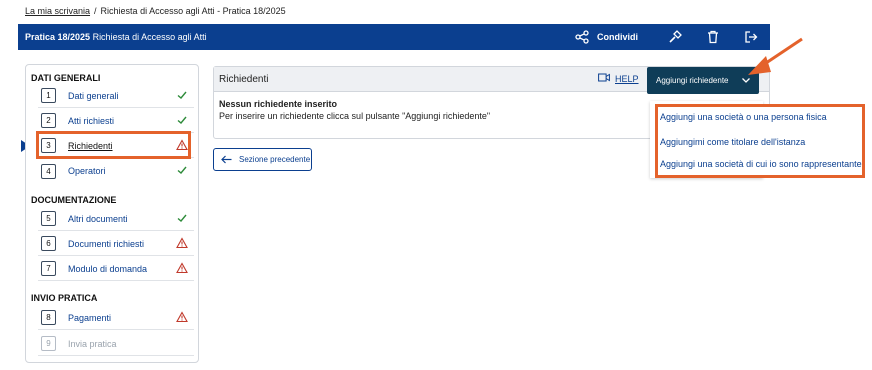 This screenshot has width=872, height=370. What do you see at coordinates (148, 37) in the screenshot?
I see `page-title-text: Richiesta di Accesso agli Atti` at bounding box center [148, 37].